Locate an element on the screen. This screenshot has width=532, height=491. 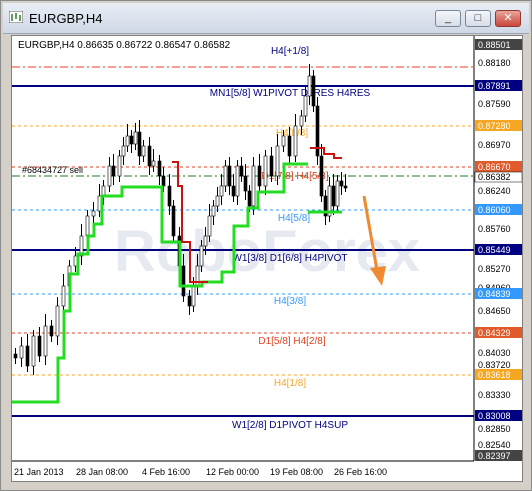
price-tick: 0.87590 is located at coordinates (494, 104).